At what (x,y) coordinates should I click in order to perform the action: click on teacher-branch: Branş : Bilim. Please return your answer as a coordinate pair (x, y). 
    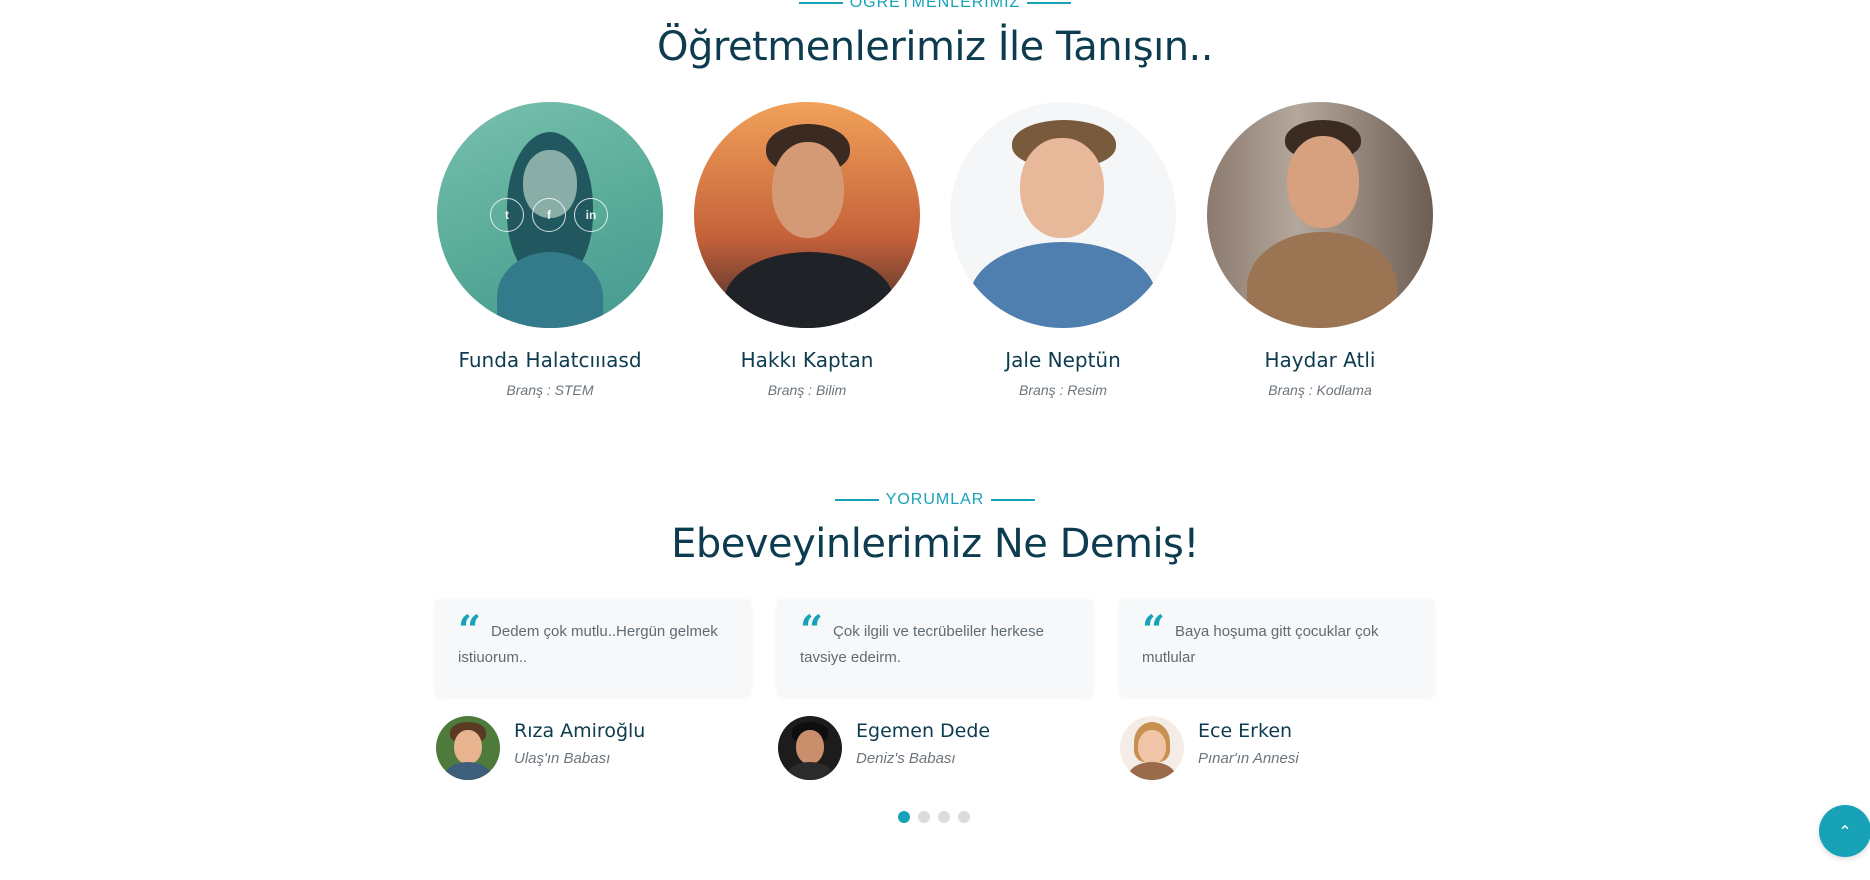
    Looking at the image, I should click on (807, 390).